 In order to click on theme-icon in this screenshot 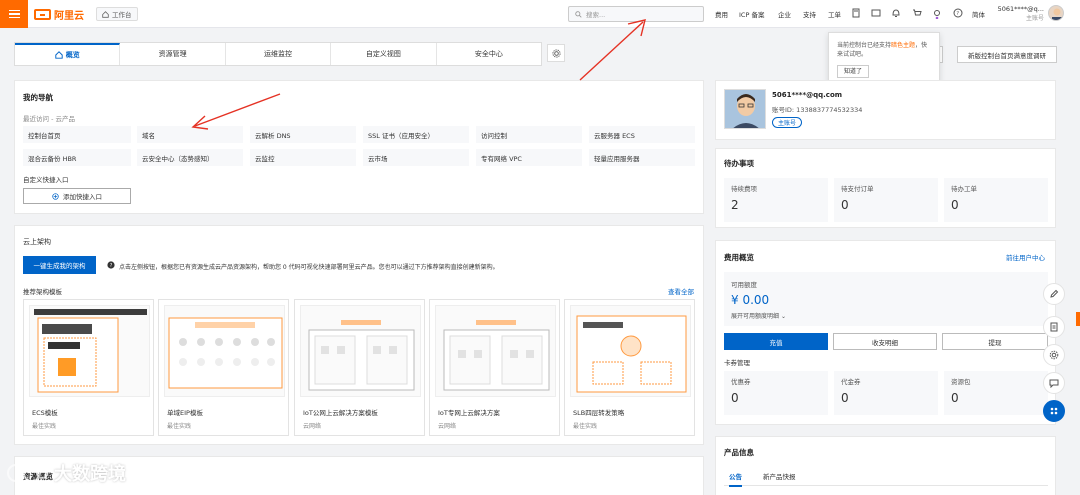, I will do `click(937, 14)`.